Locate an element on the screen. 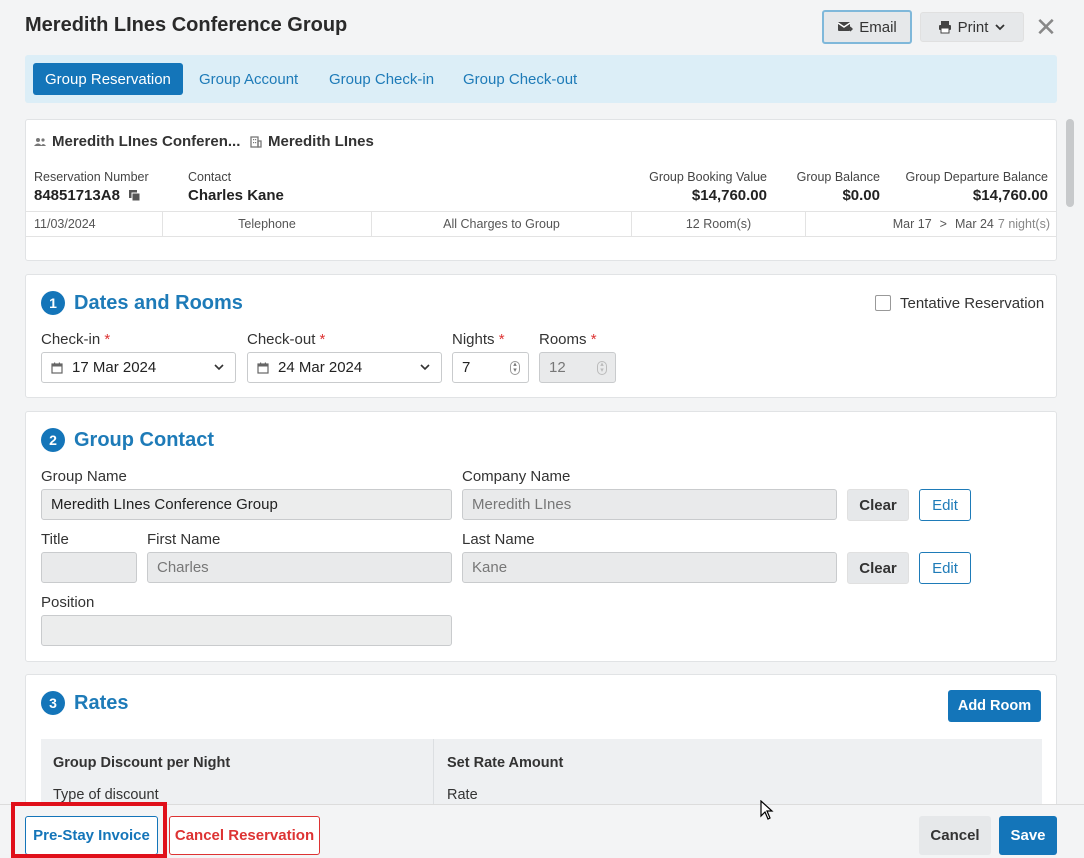 The width and height of the screenshot is (1084, 858). booking-value: $14,760.00 is located at coordinates (729, 195).